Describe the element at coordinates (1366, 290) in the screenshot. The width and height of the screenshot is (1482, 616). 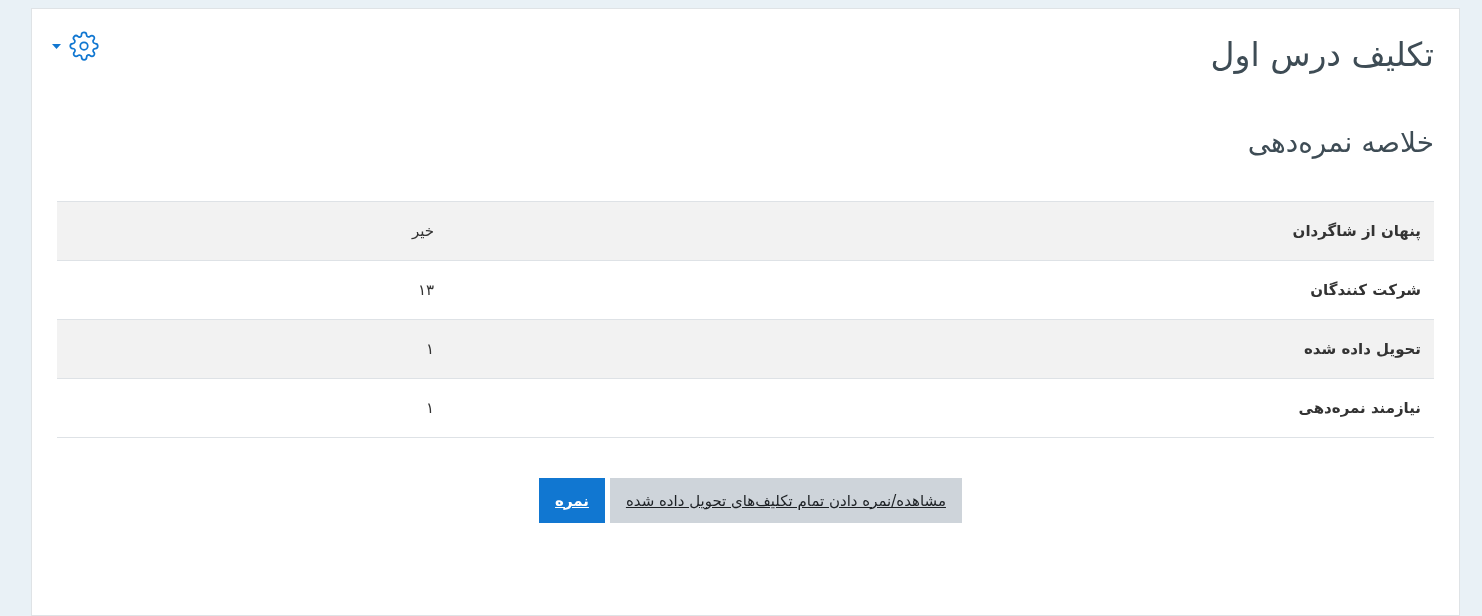
I see `row-label: شرکت کنندگان` at that location.